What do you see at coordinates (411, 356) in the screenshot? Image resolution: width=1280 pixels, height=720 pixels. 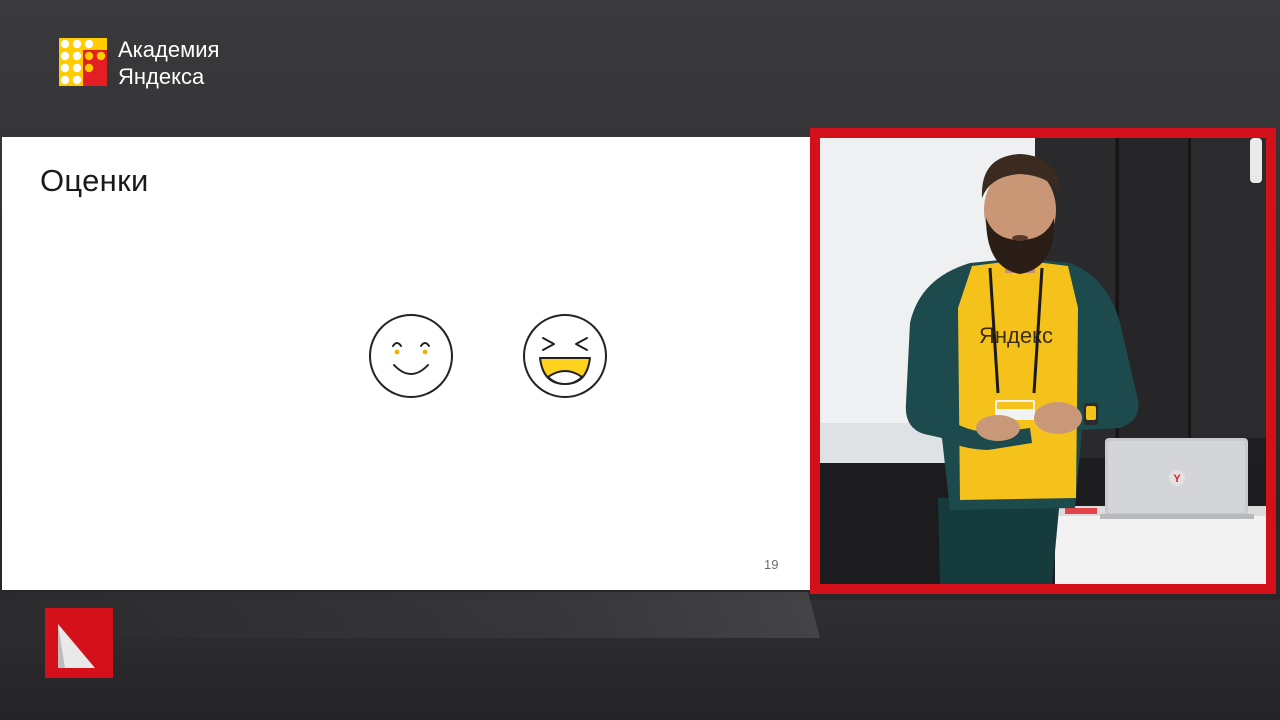 I see `smiling-face-icon` at bounding box center [411, 356].